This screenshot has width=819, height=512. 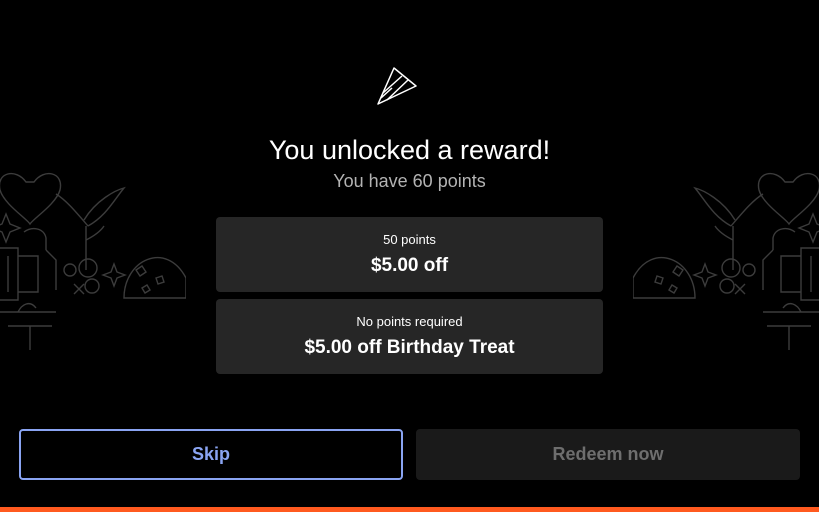 What do you see at coordinates (409, 181) in the screenshot?
I see `points-balance: You have 60 points` at bounding box center [409, 181].